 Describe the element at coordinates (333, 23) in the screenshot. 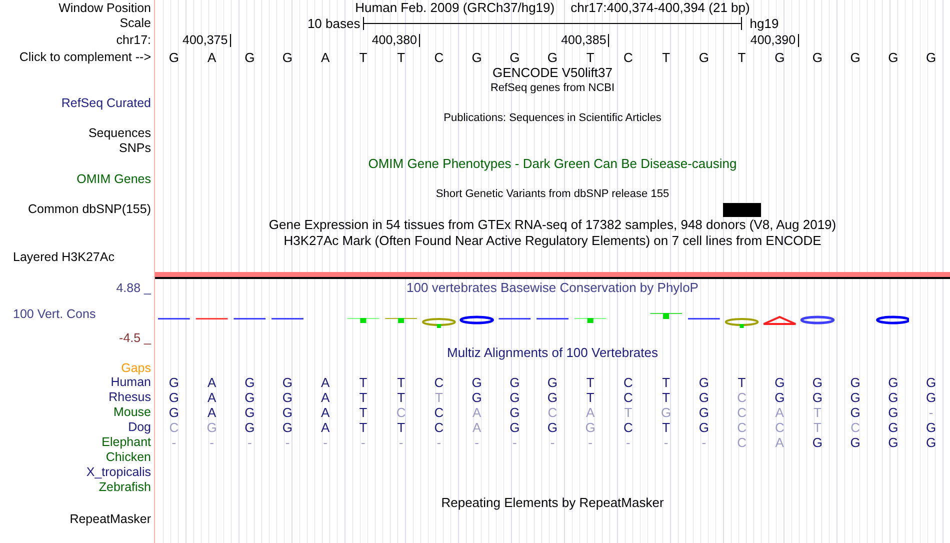

I see `scale-text: 10 bases` at that location.